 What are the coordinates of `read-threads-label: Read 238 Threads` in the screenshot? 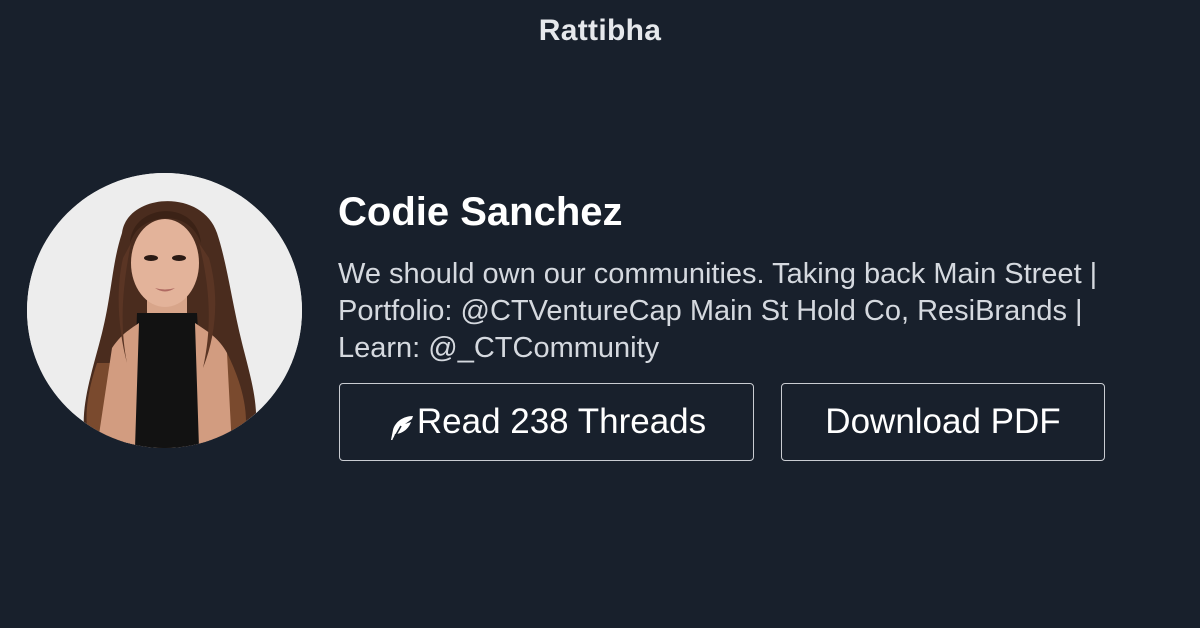 It's located at (561, 421).